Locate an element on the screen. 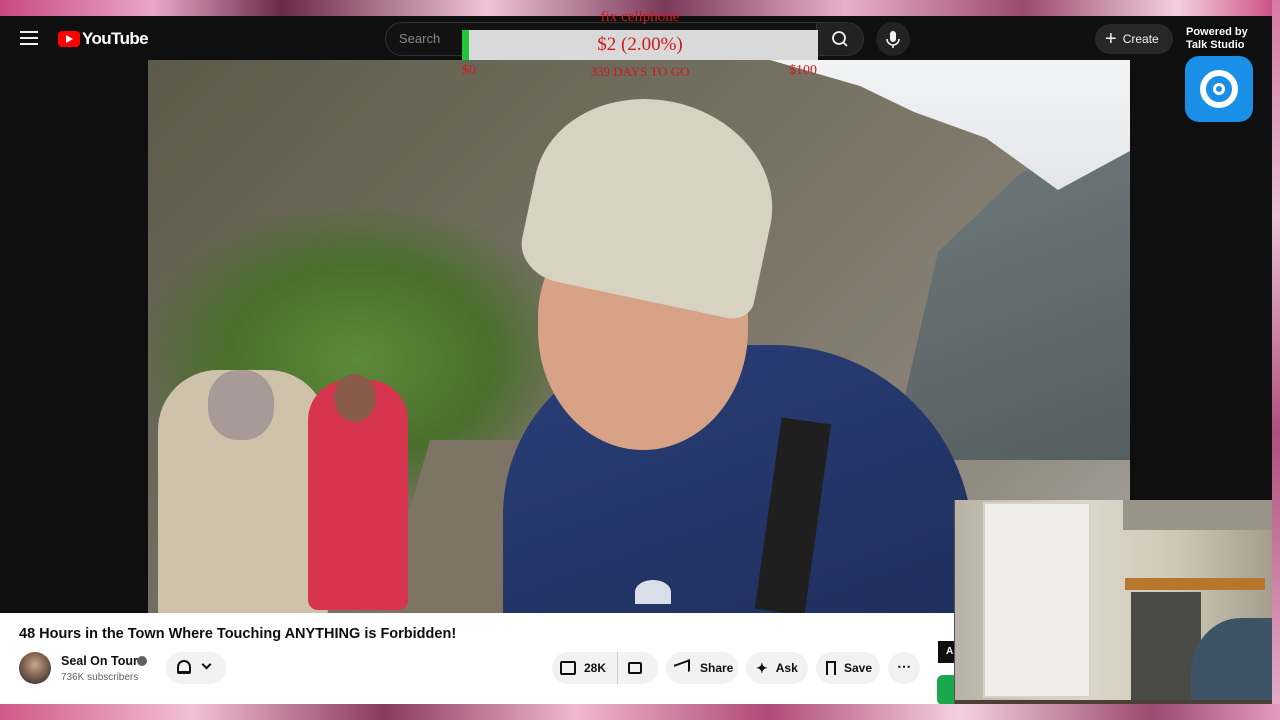  chevron-down-icon is located at coordinates (206, 664).